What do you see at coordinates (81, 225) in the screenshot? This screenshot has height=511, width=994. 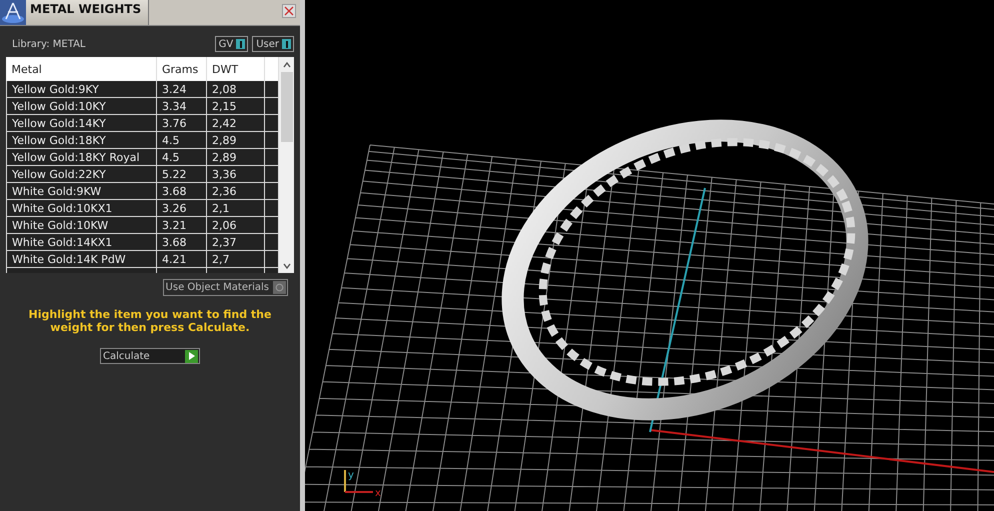 I see `table-cell: White Gold:10KW` at bounding box center [81, 225].